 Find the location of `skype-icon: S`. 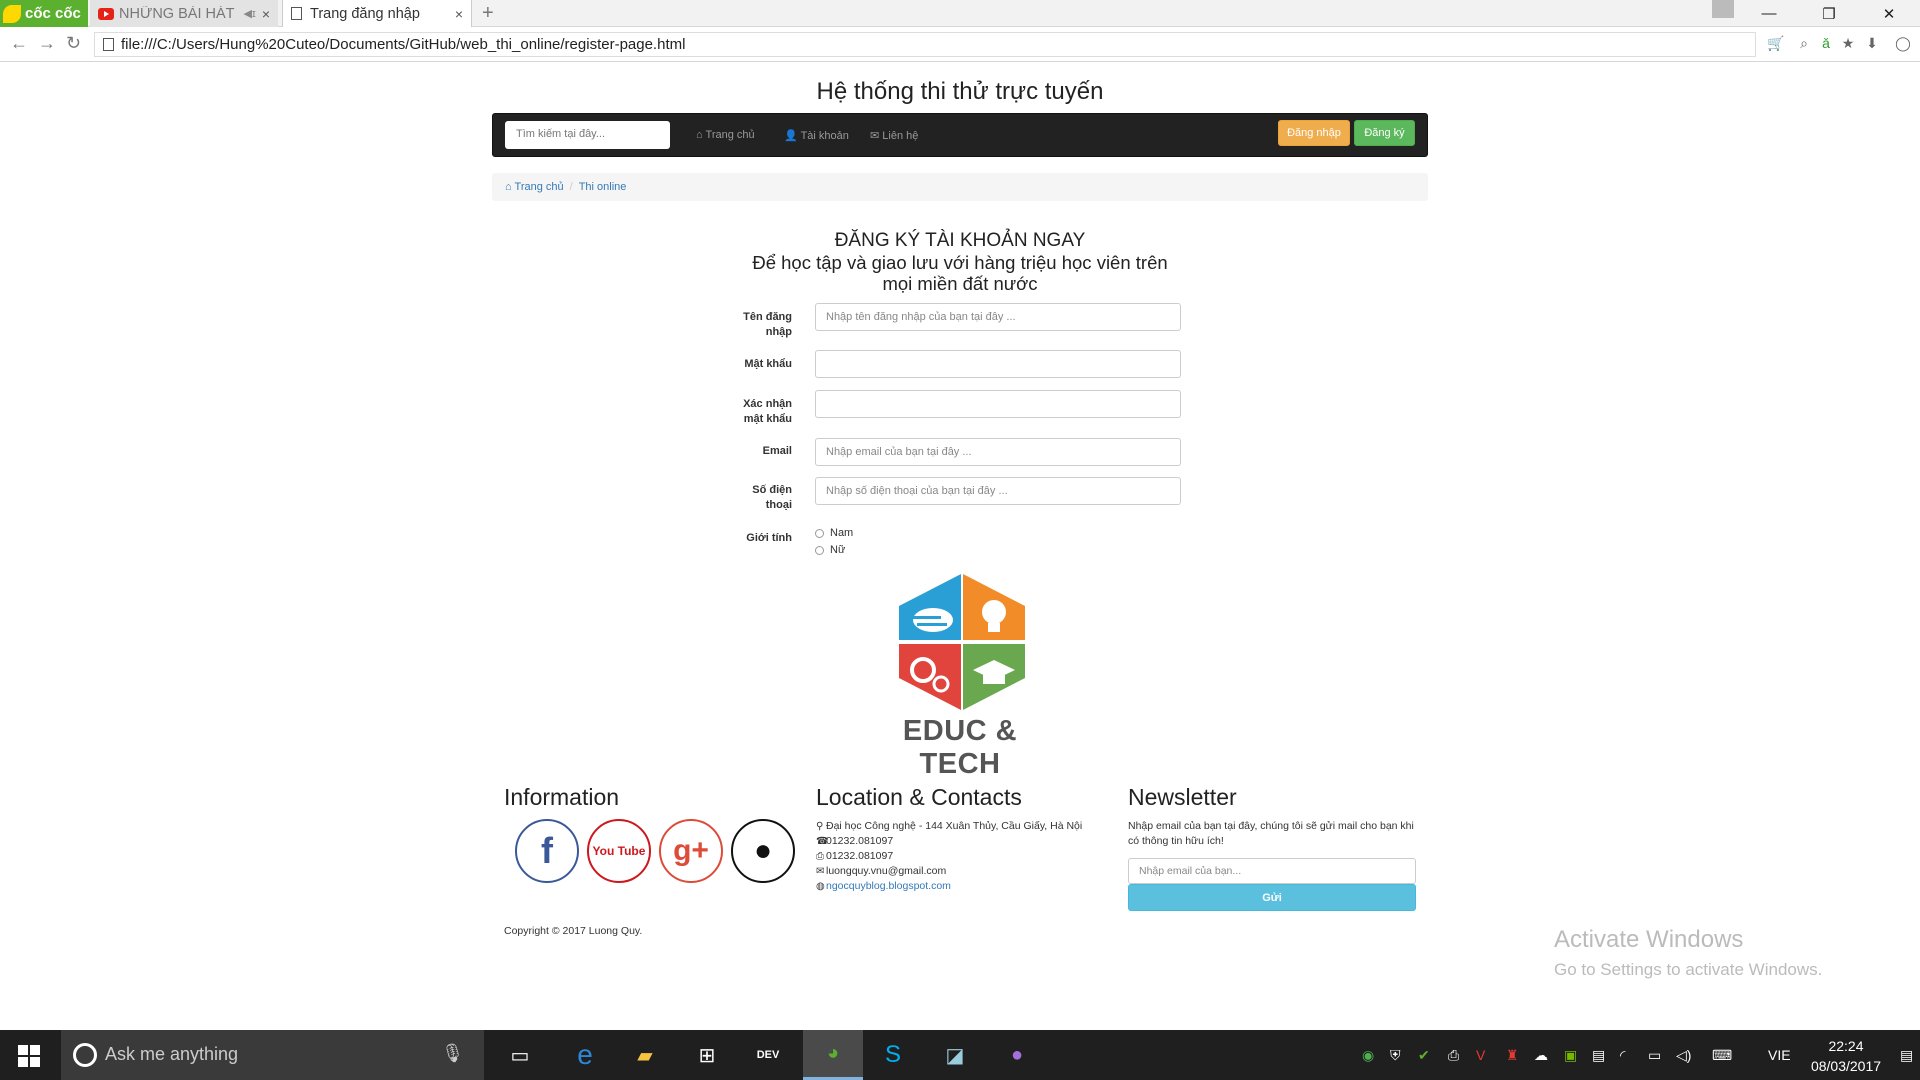

skype-icon: S is located at coordinates (893, 1055).